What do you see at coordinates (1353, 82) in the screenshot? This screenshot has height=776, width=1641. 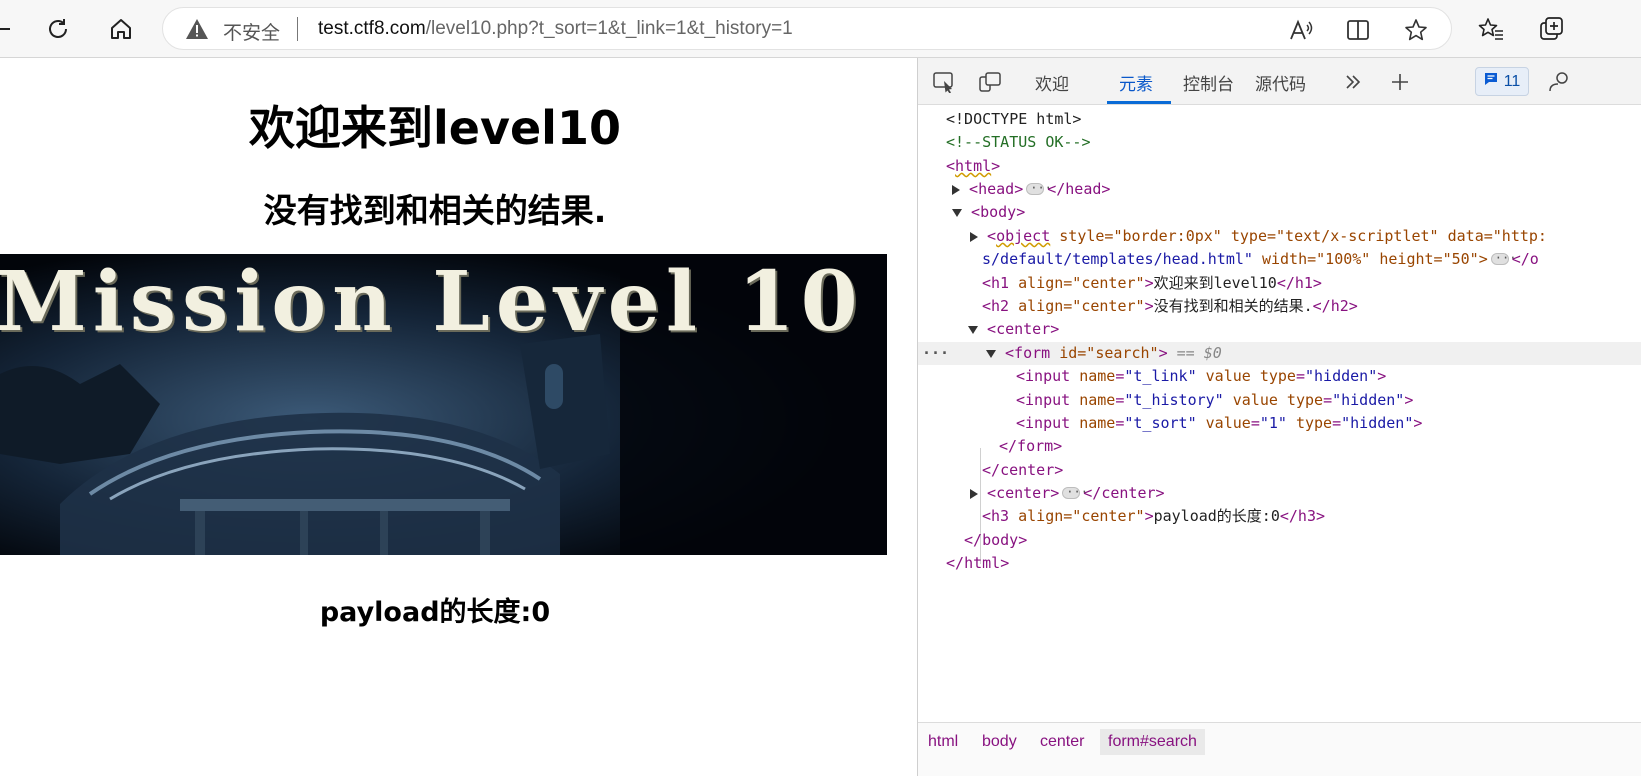 I see `more-tabs-icon` at bounding box center [1353, 82].